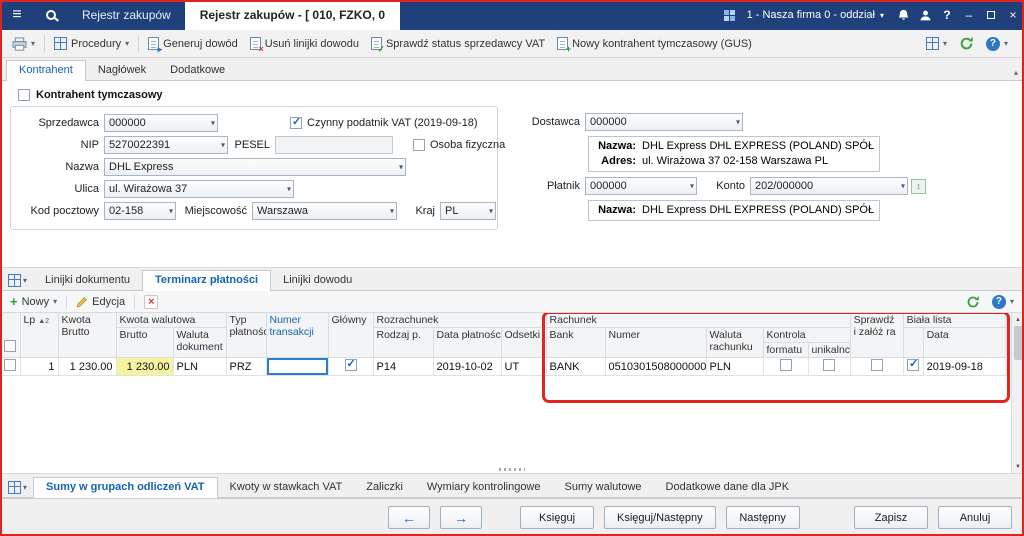 The width and height of the screenshot is (1024, 536). Describe the element at coordinates (965, 342) in the screenshot. I see `col-biala-lista-data: Data` at that location.